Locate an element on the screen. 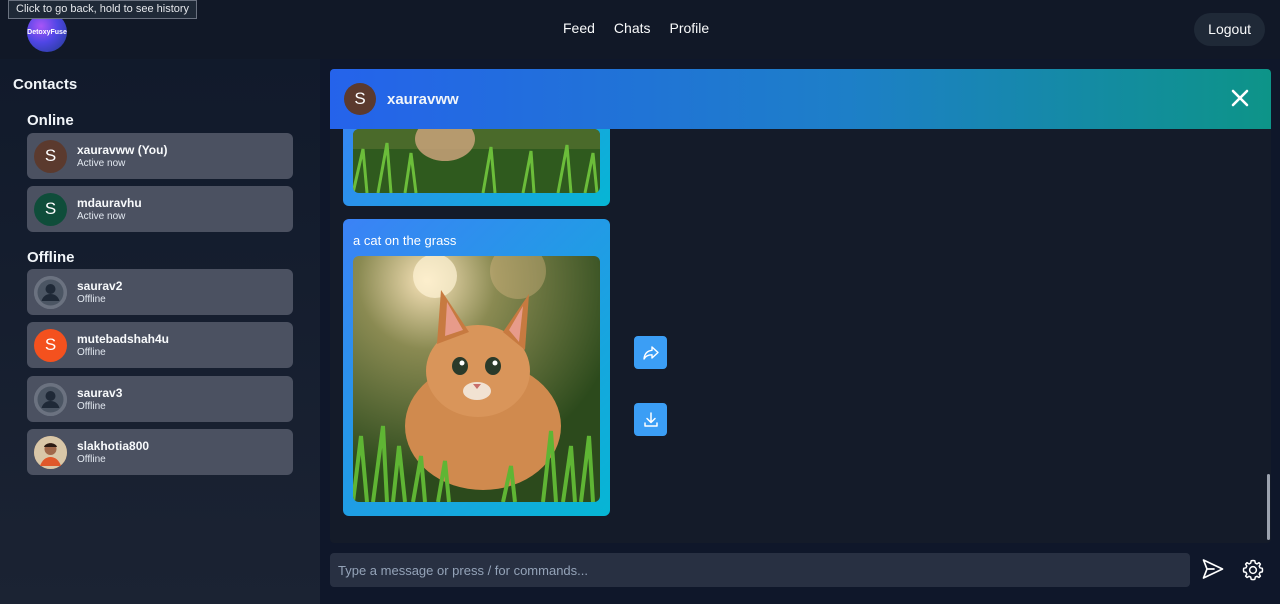  message-caption: a cat on the grass is located at coordinates (405, 240).